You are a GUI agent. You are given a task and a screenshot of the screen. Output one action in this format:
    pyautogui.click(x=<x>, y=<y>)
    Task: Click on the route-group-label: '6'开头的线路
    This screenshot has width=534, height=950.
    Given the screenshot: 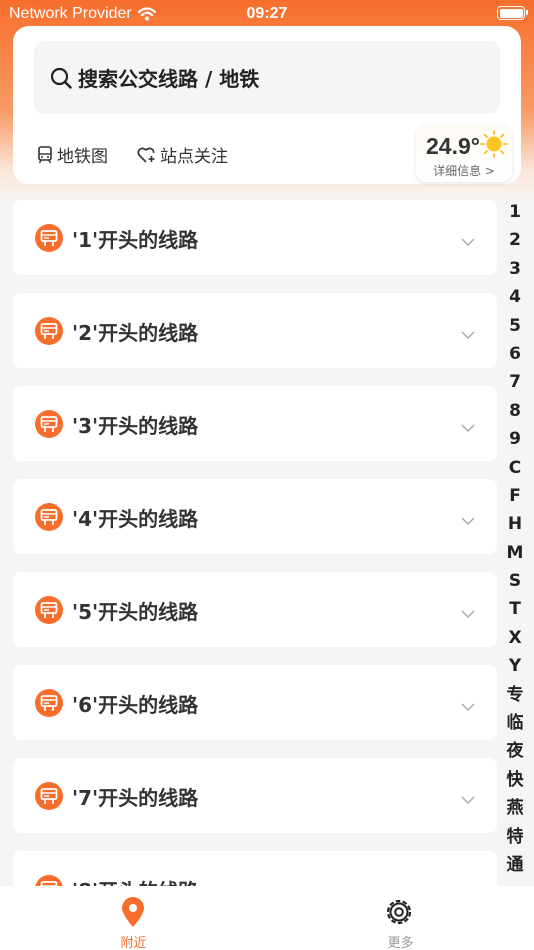 What is the action you would take?
    pyautogui.click(x=135, y=705)
    